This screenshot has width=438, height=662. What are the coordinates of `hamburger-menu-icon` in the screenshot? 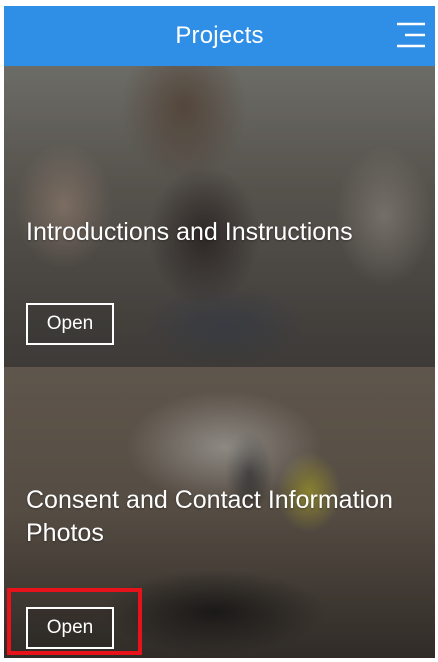 It's located at (411, 35).